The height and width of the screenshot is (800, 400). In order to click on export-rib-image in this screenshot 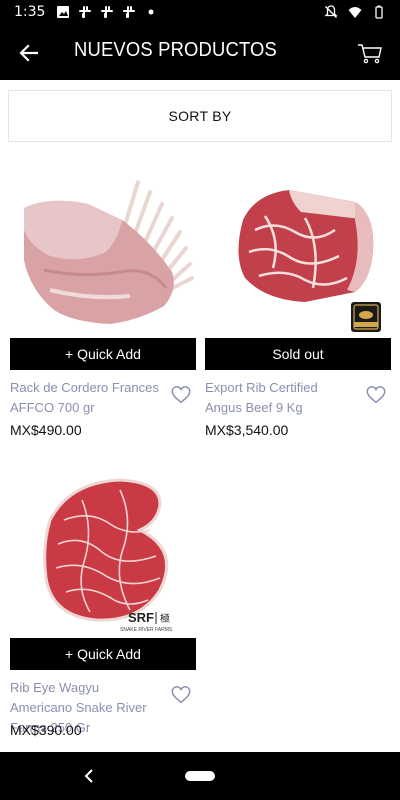, I will do `click(309, 261)`.